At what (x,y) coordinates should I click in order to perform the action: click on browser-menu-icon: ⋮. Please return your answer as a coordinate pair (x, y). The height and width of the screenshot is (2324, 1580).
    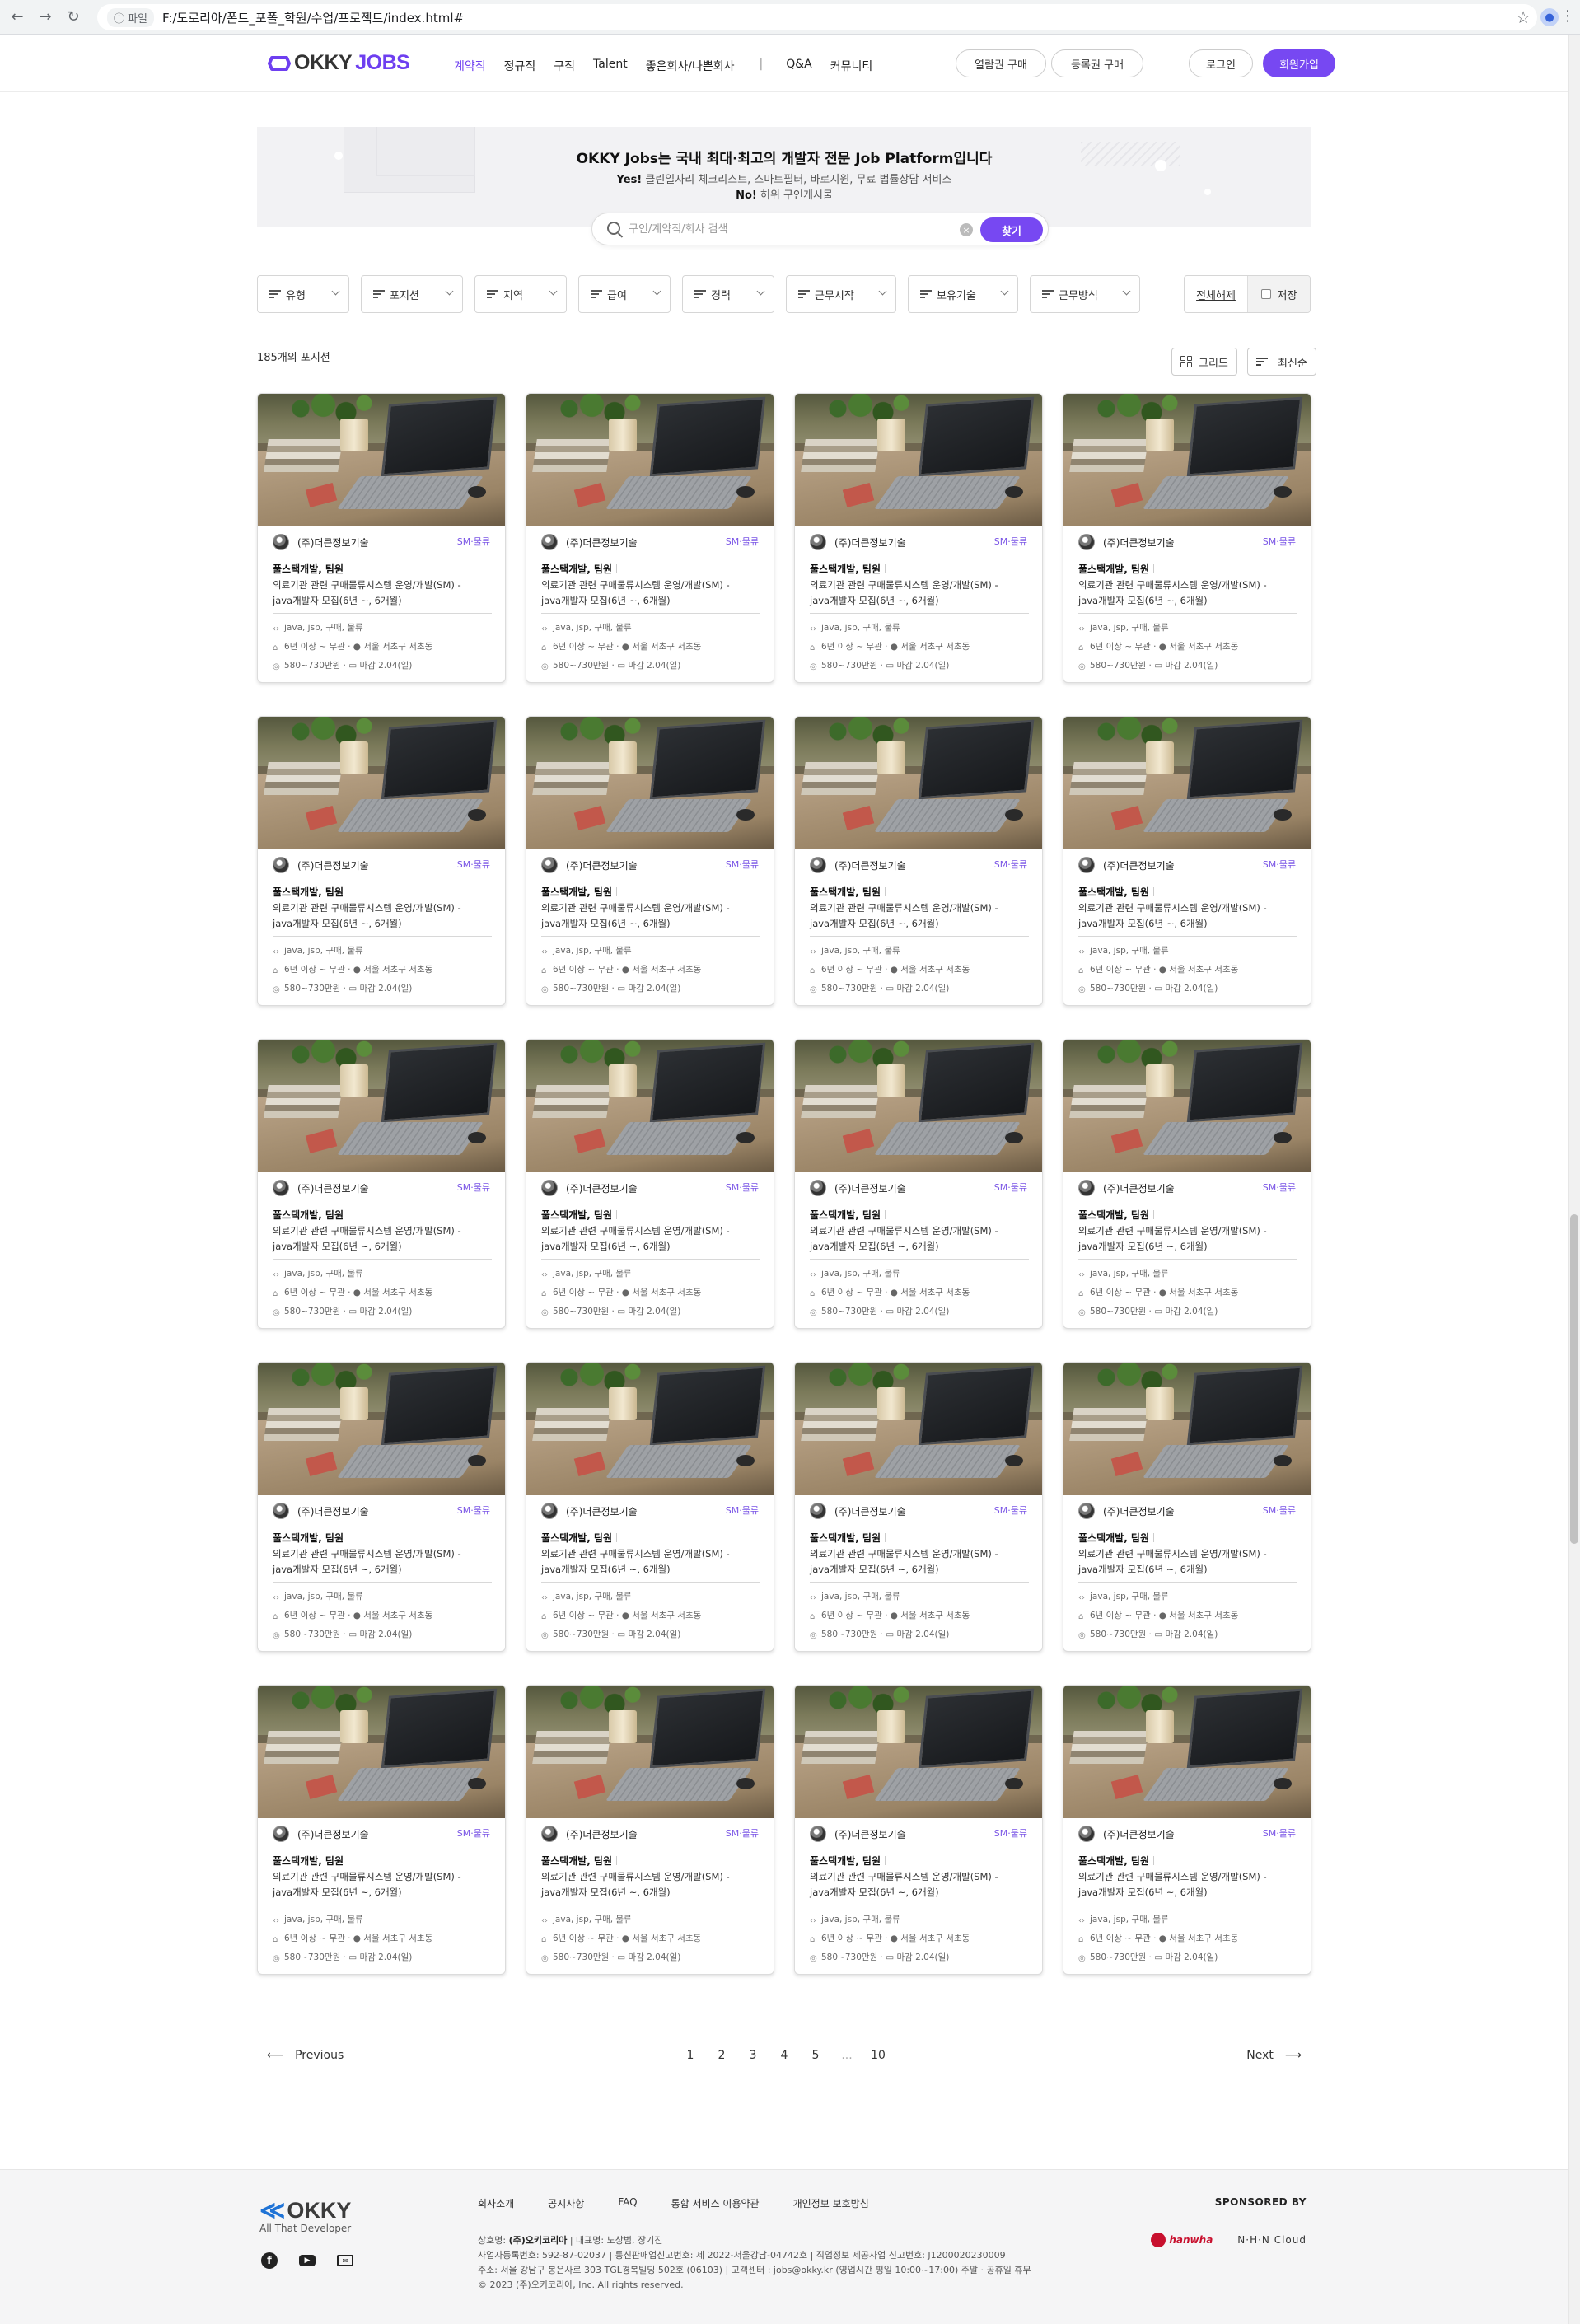
    Looking at the image, I should click on (1567, 16).